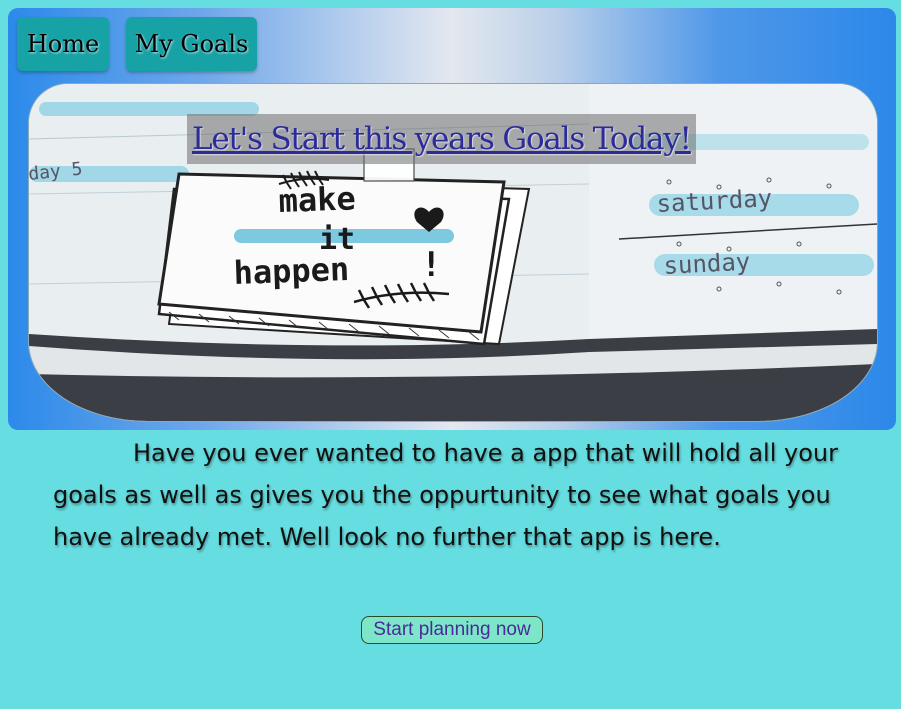 The image size is (901, 709). What do you see at coordinates (707, 263) in the screenshot?
I see `sunday-label: sunday` at bounding box center [707, 263].